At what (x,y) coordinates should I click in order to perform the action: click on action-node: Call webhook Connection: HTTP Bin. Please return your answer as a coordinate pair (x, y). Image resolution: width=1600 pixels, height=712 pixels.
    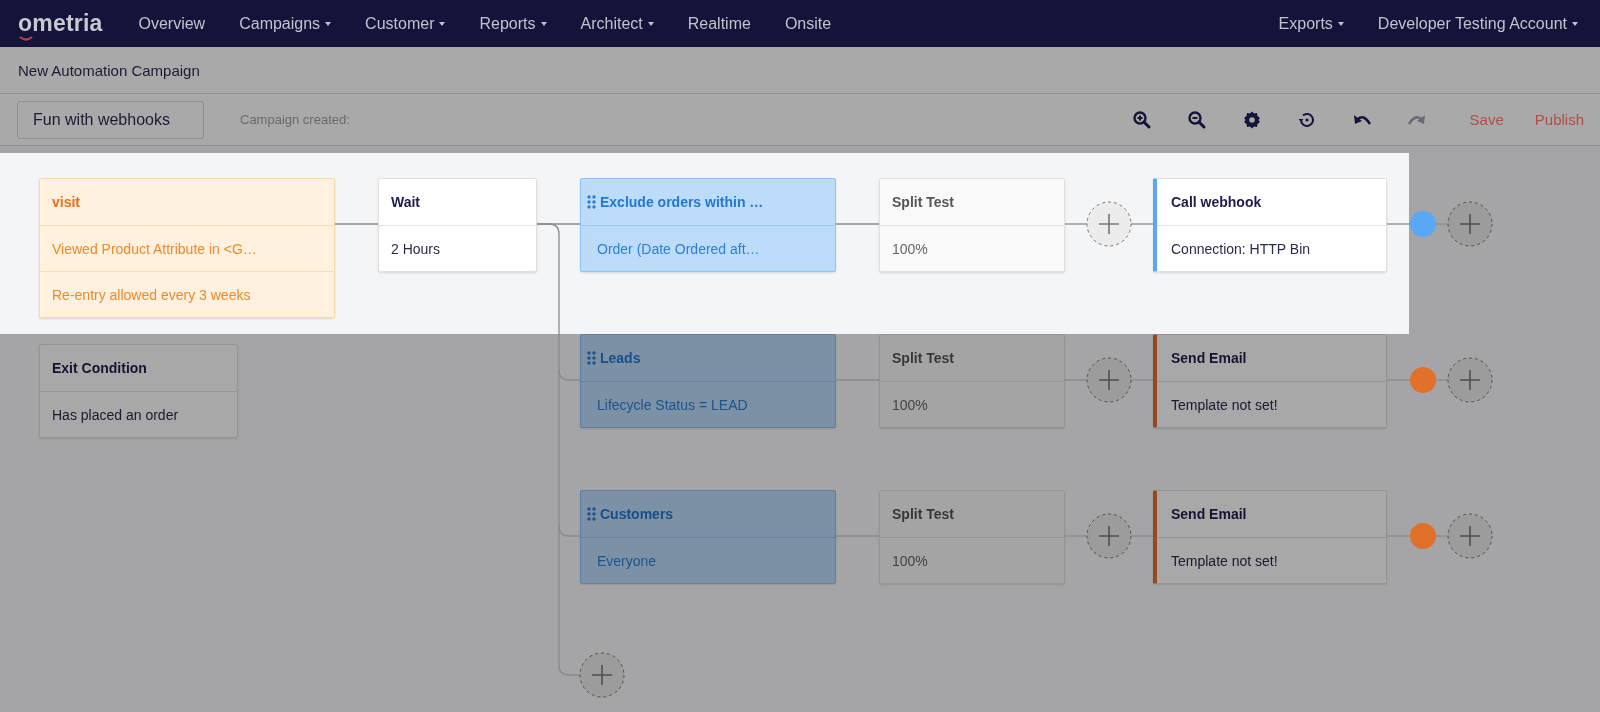
    Looking at the image, I should click on (1270, 225).